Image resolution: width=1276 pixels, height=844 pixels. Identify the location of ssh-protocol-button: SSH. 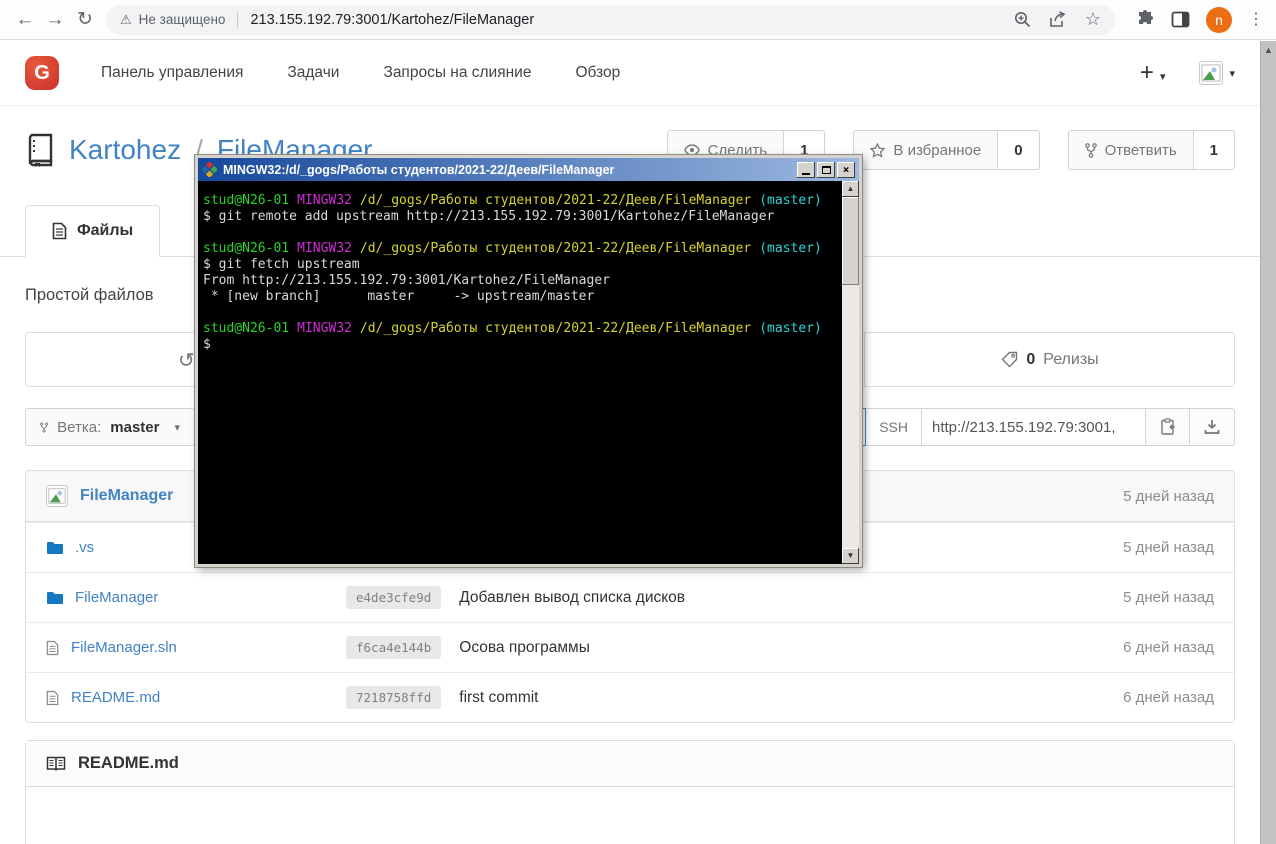
(894, 427).